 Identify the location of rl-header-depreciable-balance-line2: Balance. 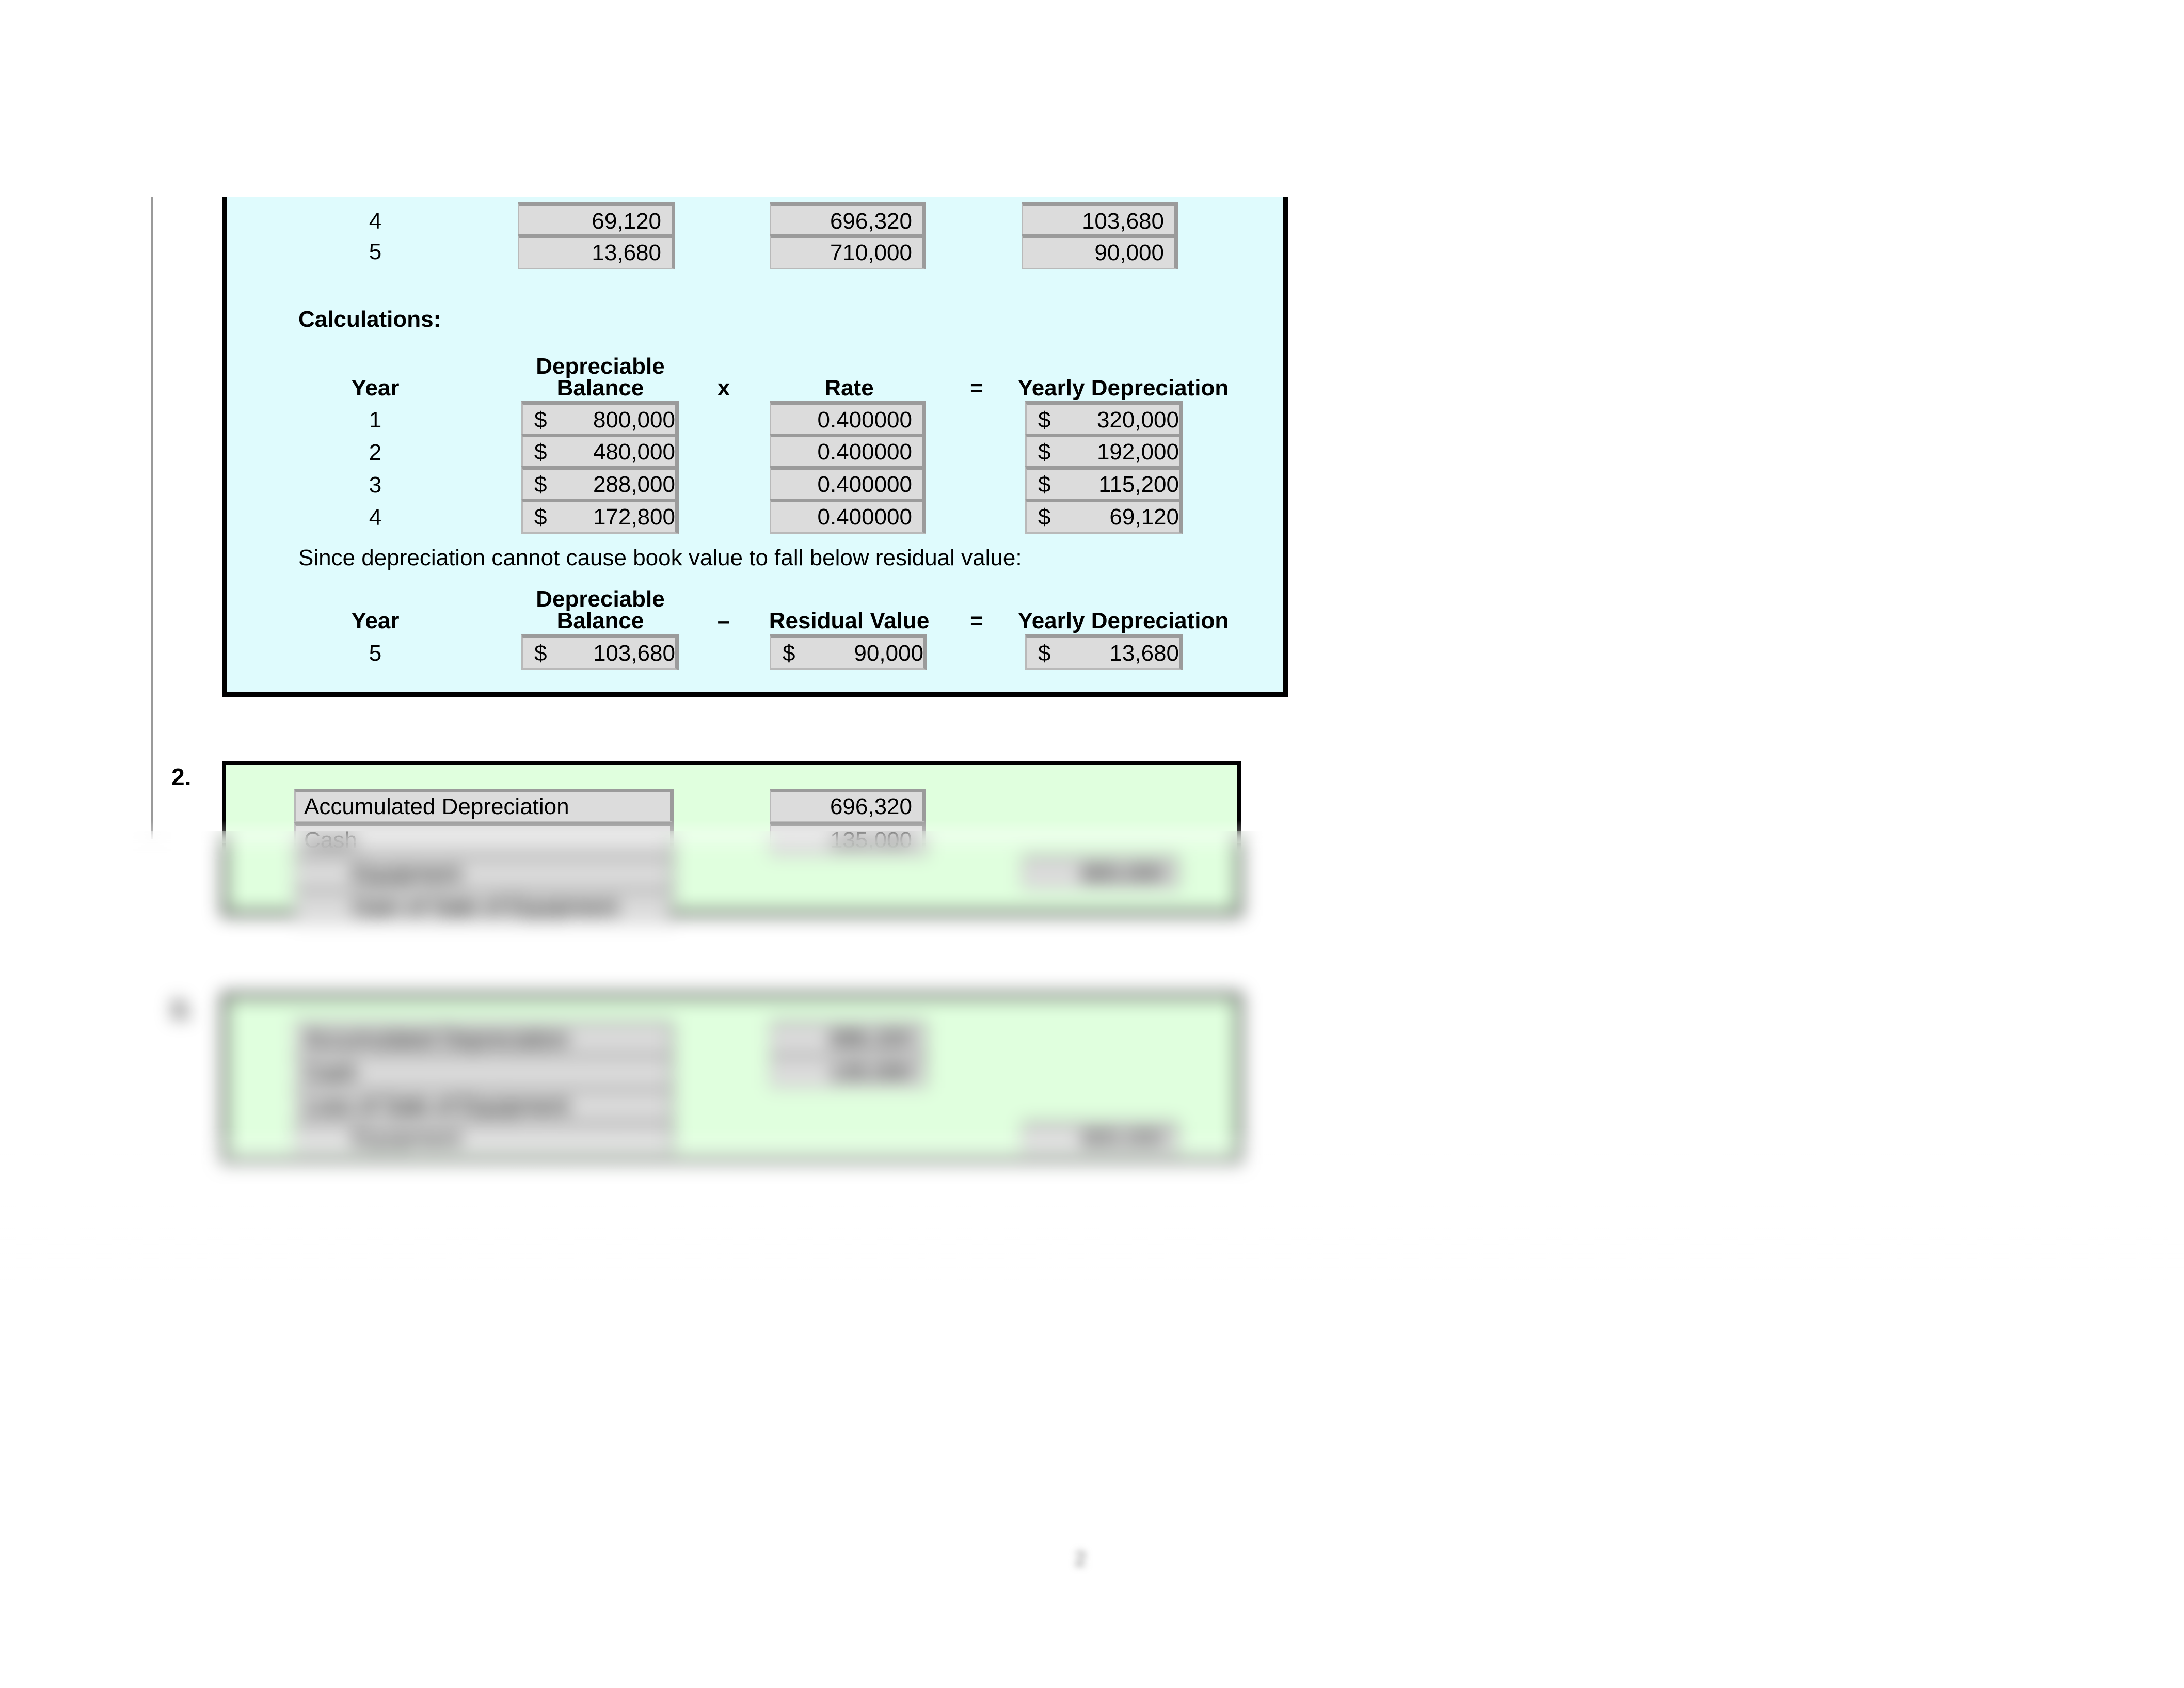
(600, 620).